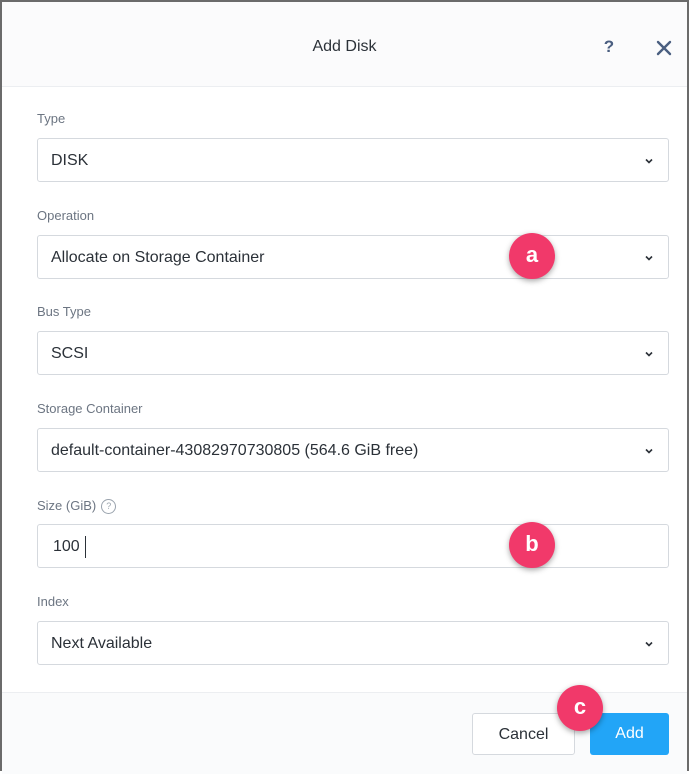 The image size is (689, 774). What do you see at coordinates (64, 311) in the screenshot?
I see `bus-type-label: Bus Type` at bounding box center [64, 311].